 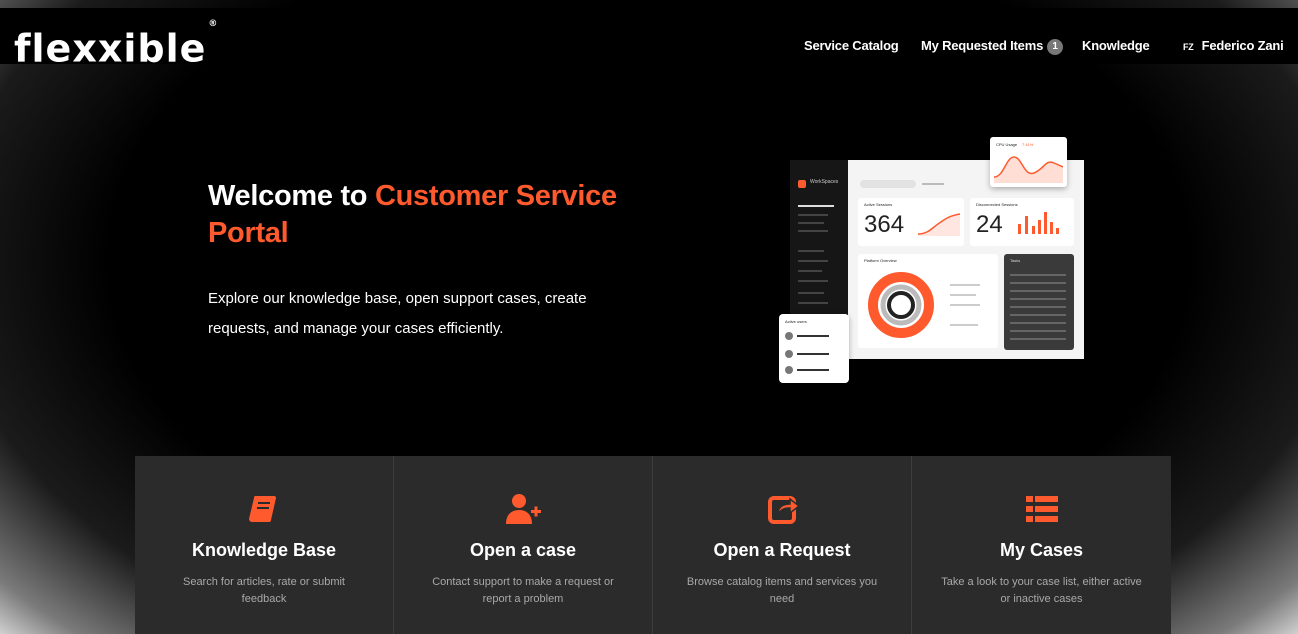 What do you see at coordinates (939, 224) in the screenshot?
I see `active-sessions-sparkline` at bounding box center [939, 224].